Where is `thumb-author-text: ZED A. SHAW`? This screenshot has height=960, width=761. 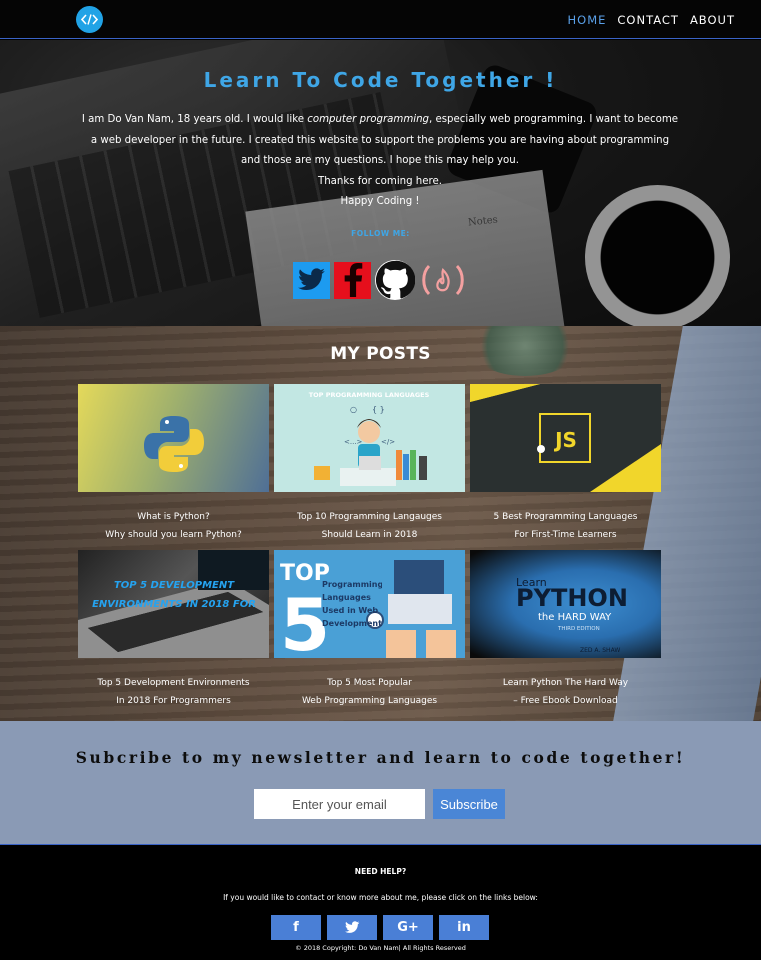 thumb-author-text: ZED A. SHAW is located at coordinates (600, 650).